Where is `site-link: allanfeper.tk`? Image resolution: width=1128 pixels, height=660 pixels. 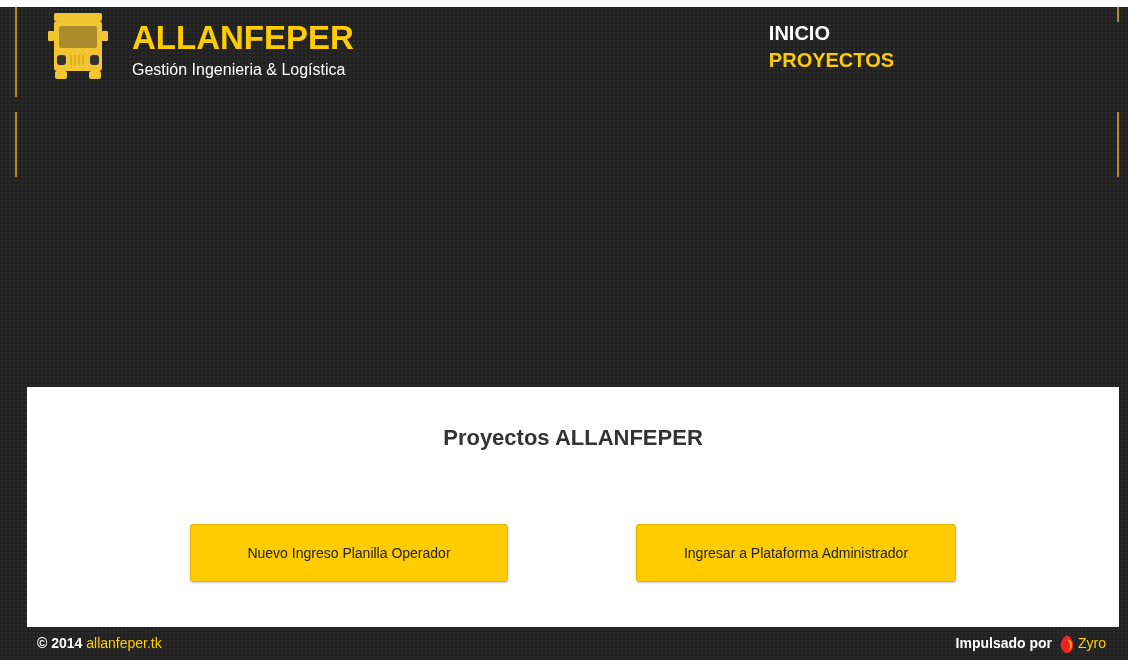 site-link: allanfeper.tk is located at coordinates (124, 643).